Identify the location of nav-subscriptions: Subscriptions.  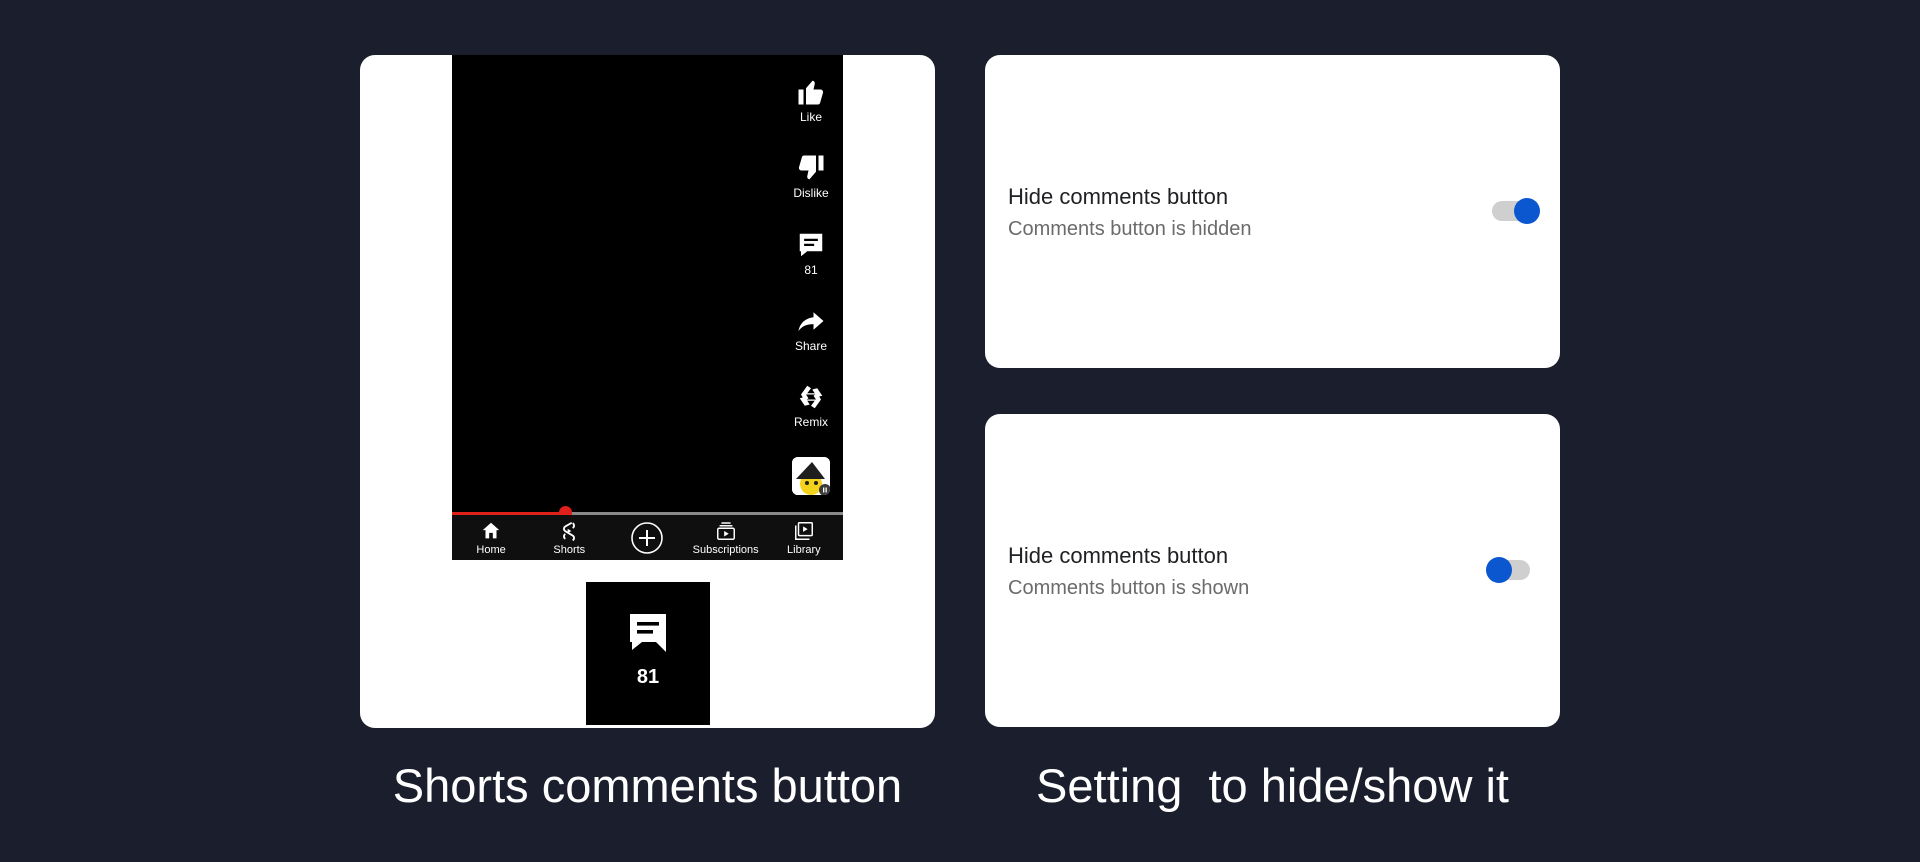
(726, 538).